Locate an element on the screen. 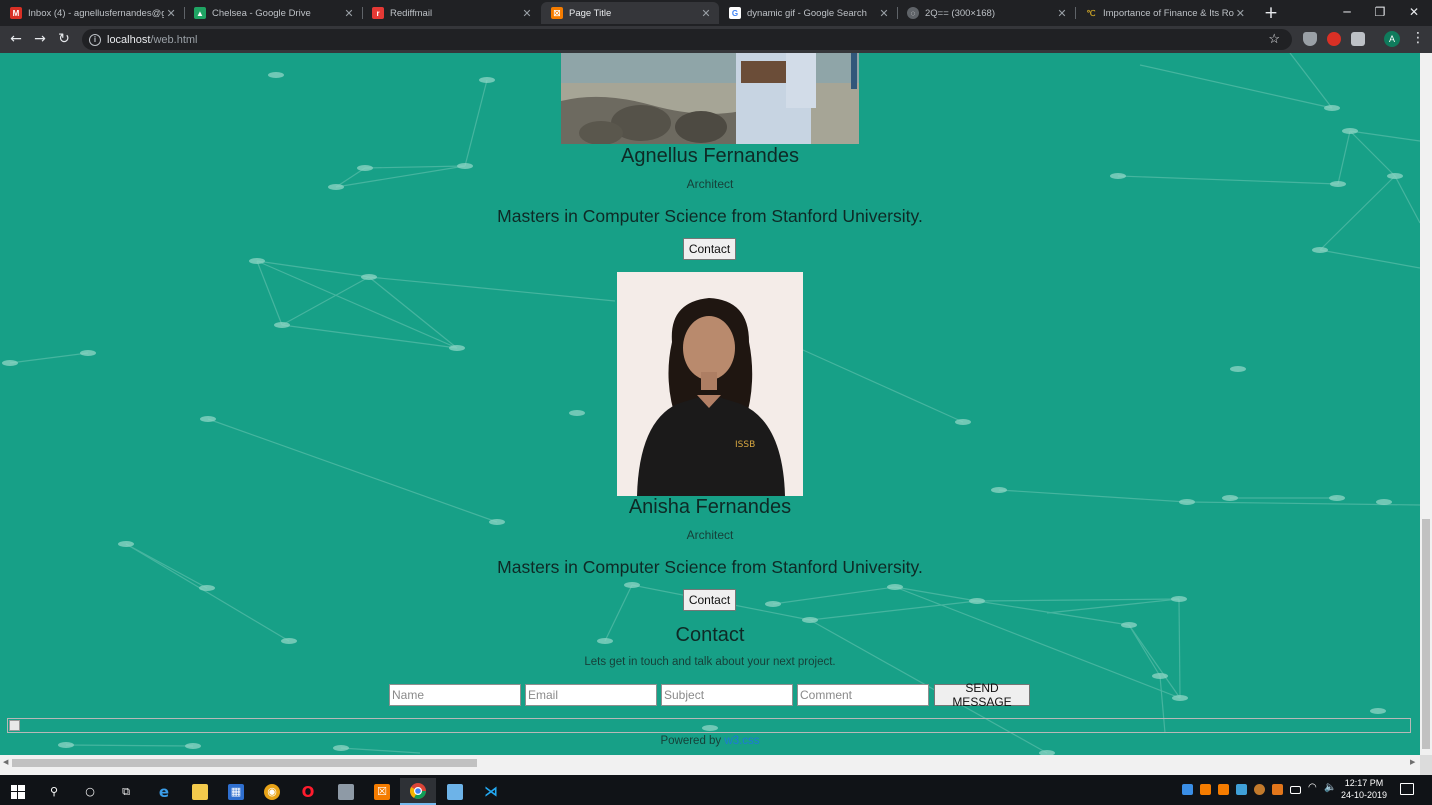 The width and height of the screenshot is (1432, 805). taskbar-edge: e is located at coordinates (164, 791).